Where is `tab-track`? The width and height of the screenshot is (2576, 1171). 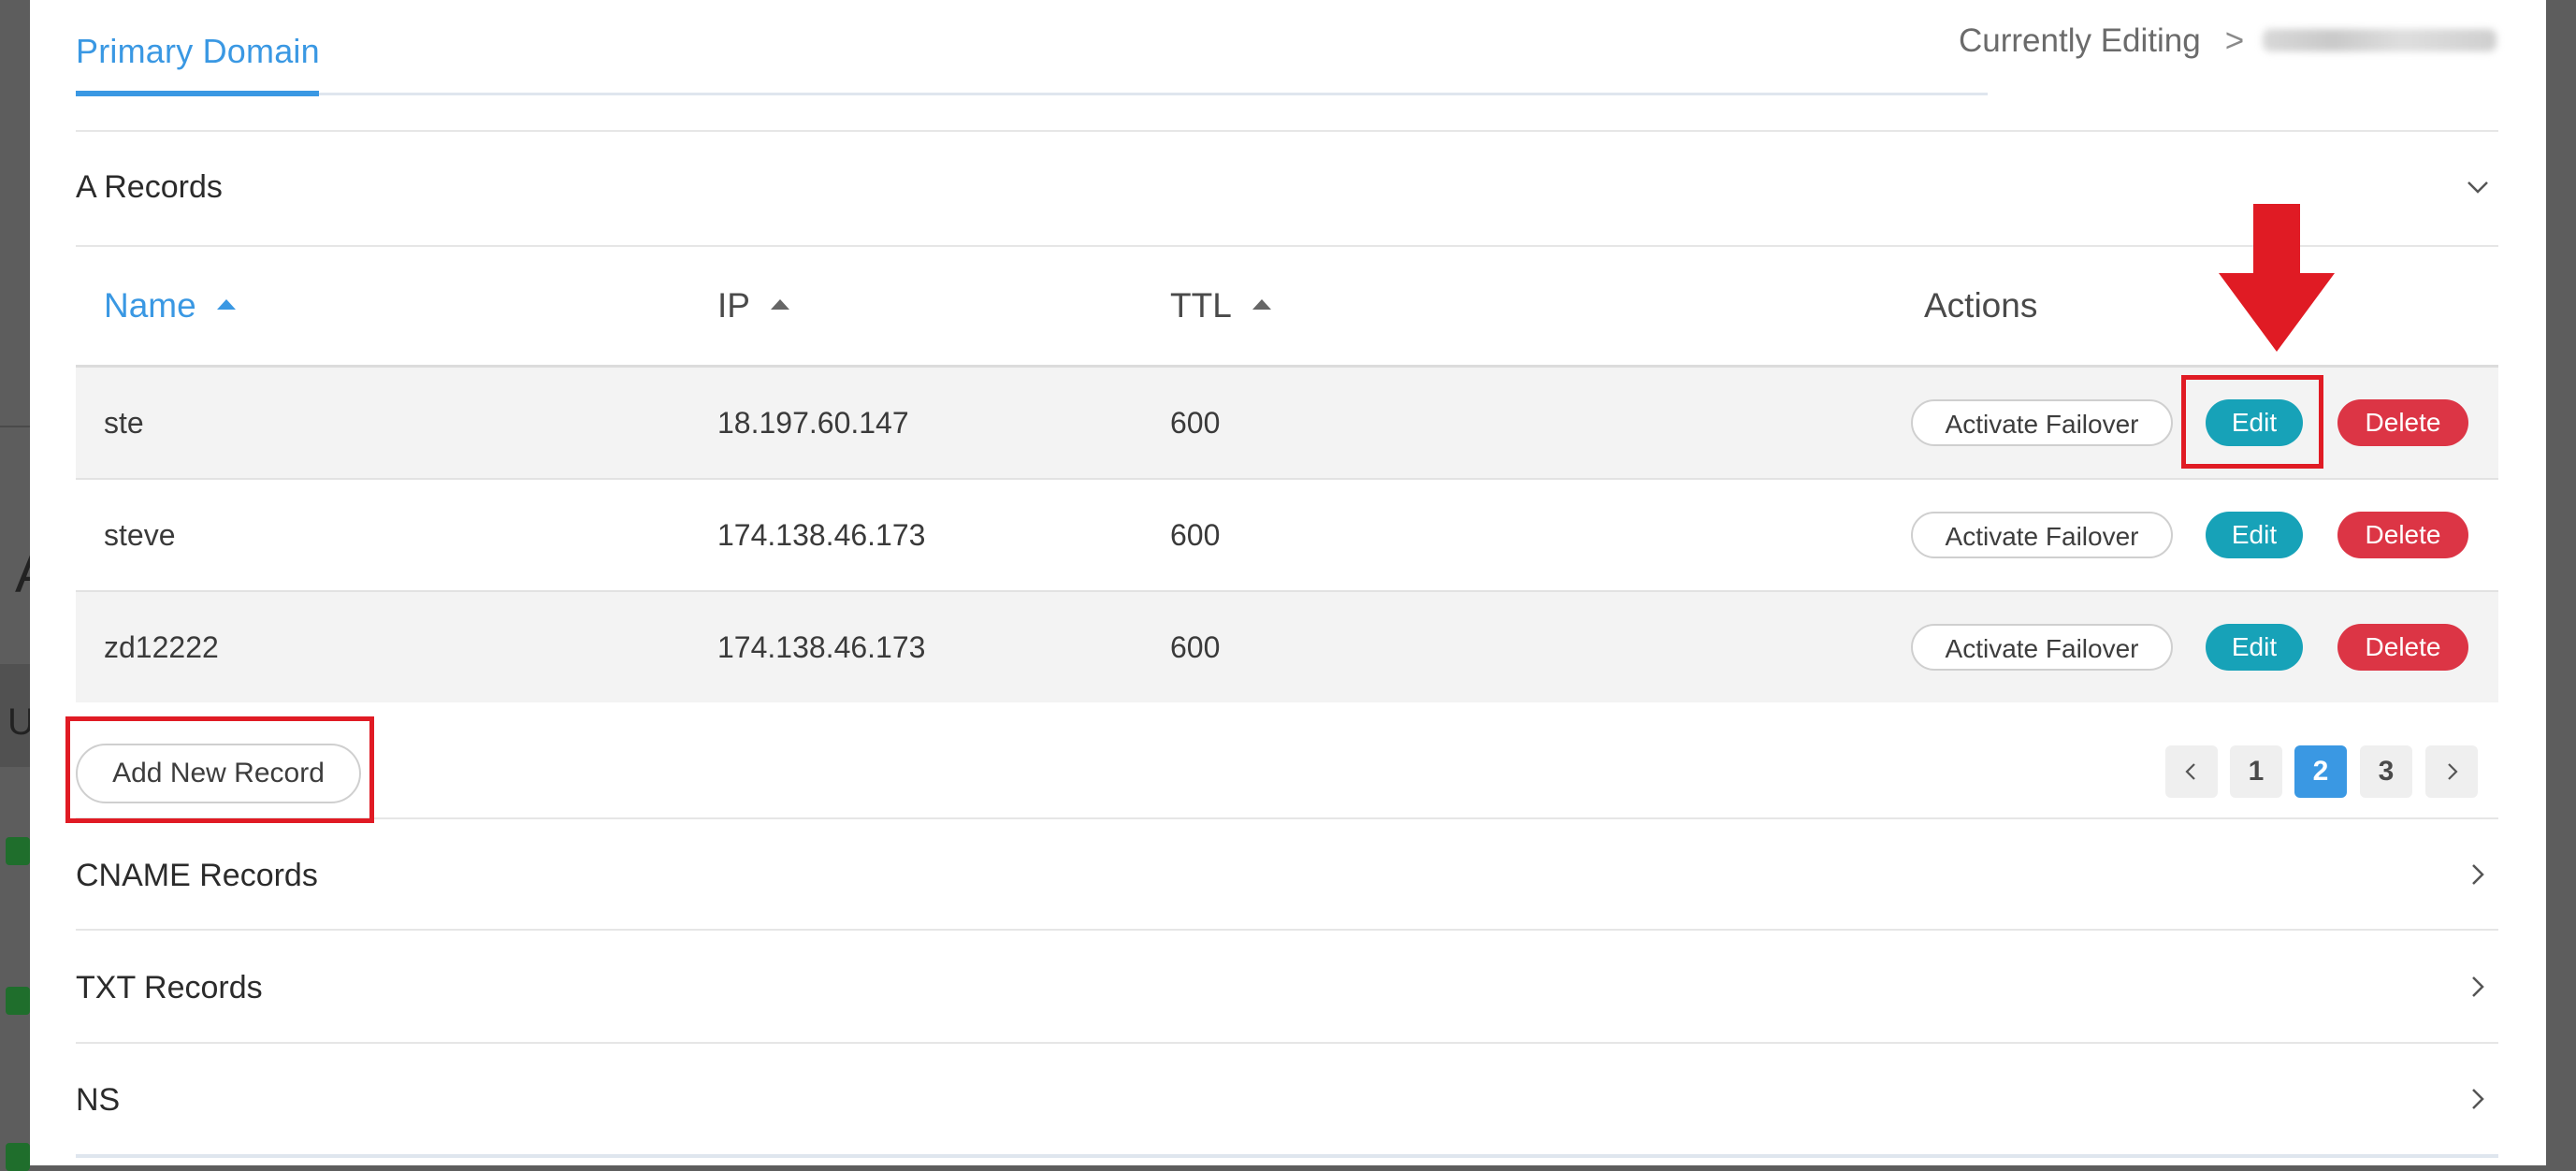
tab-track is located at coordinates (1032, 94).